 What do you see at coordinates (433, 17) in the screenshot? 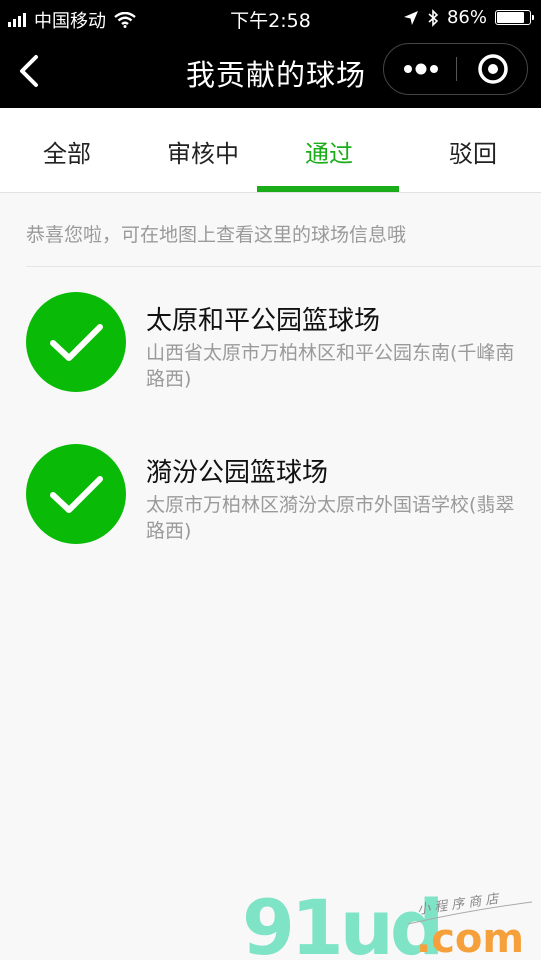
I see `bluetooth-icon` at bounding box center [433, 17].